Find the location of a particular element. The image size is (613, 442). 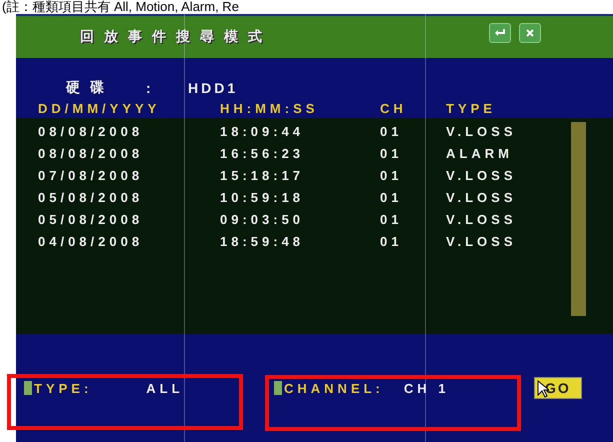

disk-value: HDD1 is located at coordinates (213, 88).